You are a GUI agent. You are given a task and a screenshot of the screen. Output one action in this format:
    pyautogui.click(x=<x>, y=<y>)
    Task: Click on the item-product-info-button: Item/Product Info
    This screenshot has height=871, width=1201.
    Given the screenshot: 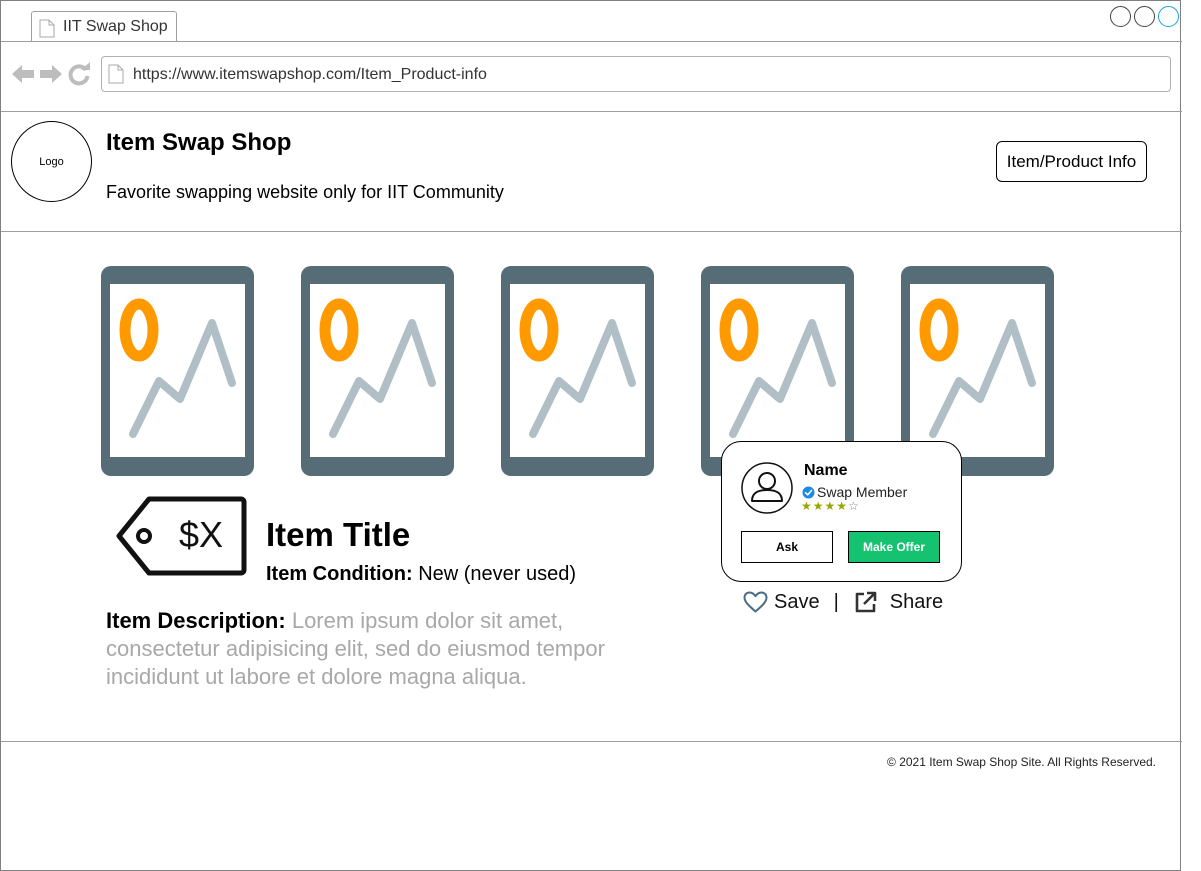 What is the action you would take?
    pyautogui.click(x=1071, y=161)
    